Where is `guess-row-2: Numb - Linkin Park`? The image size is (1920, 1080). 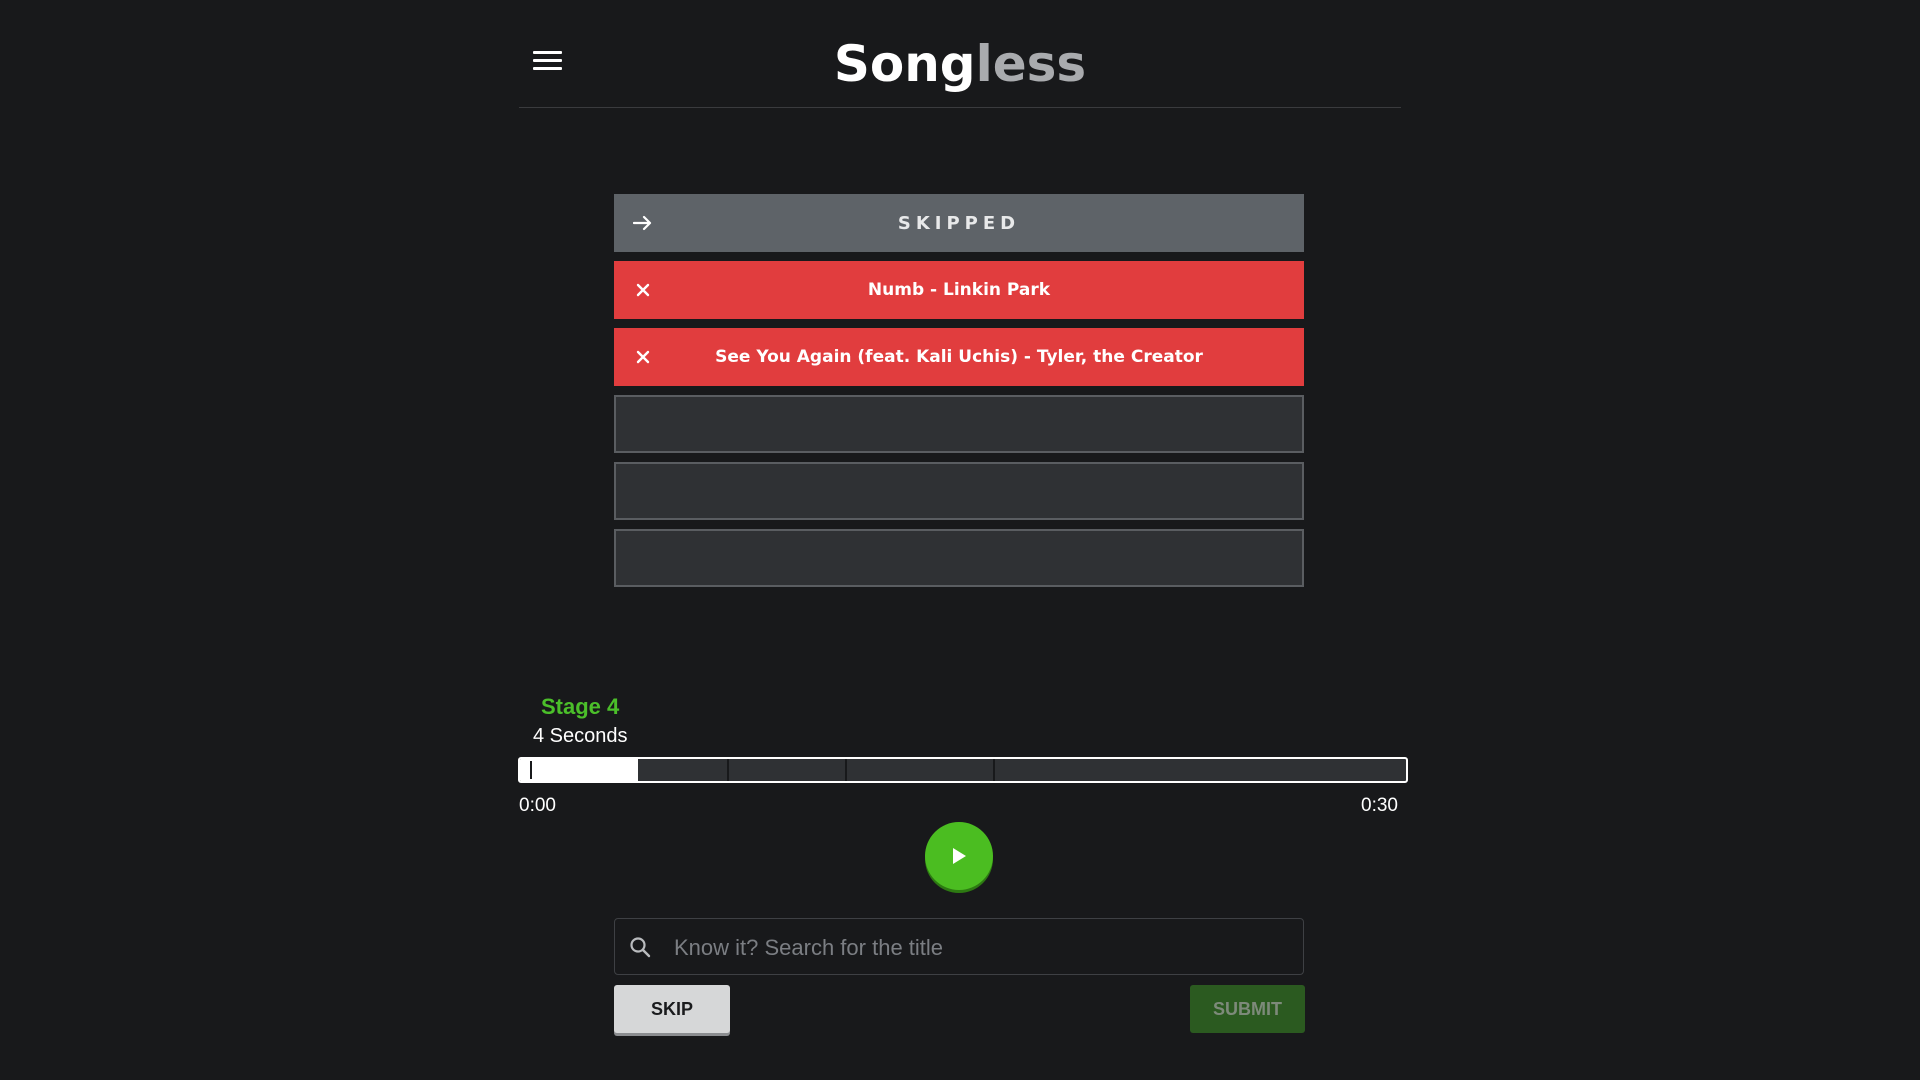
guess-row-2: Numb - Linkin Park is located at coordinates (959, 290).